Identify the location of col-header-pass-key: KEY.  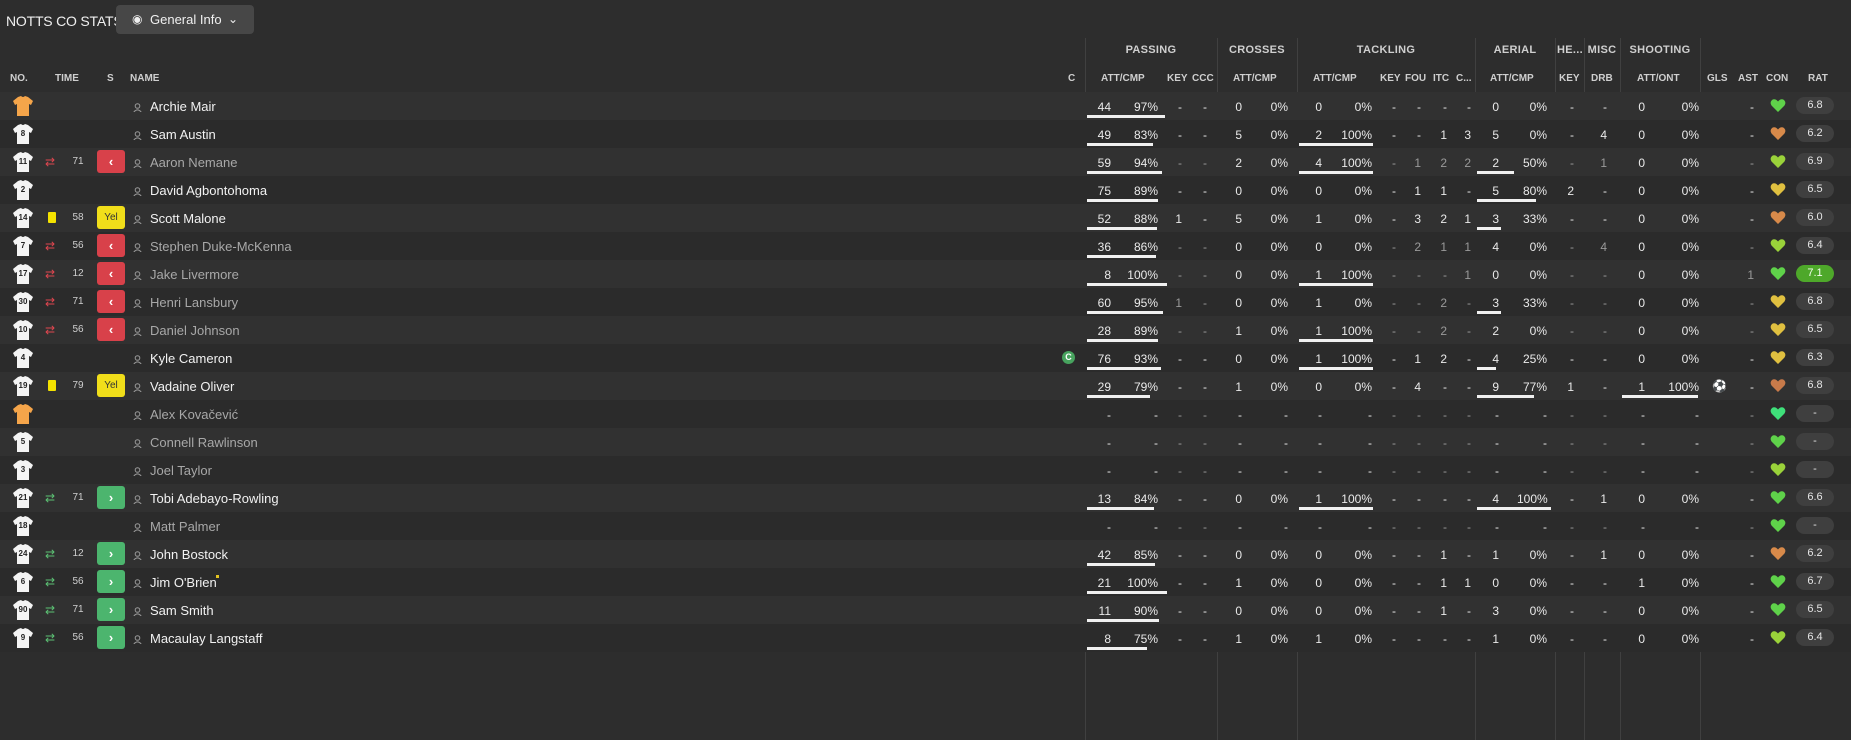
(1177, 78).